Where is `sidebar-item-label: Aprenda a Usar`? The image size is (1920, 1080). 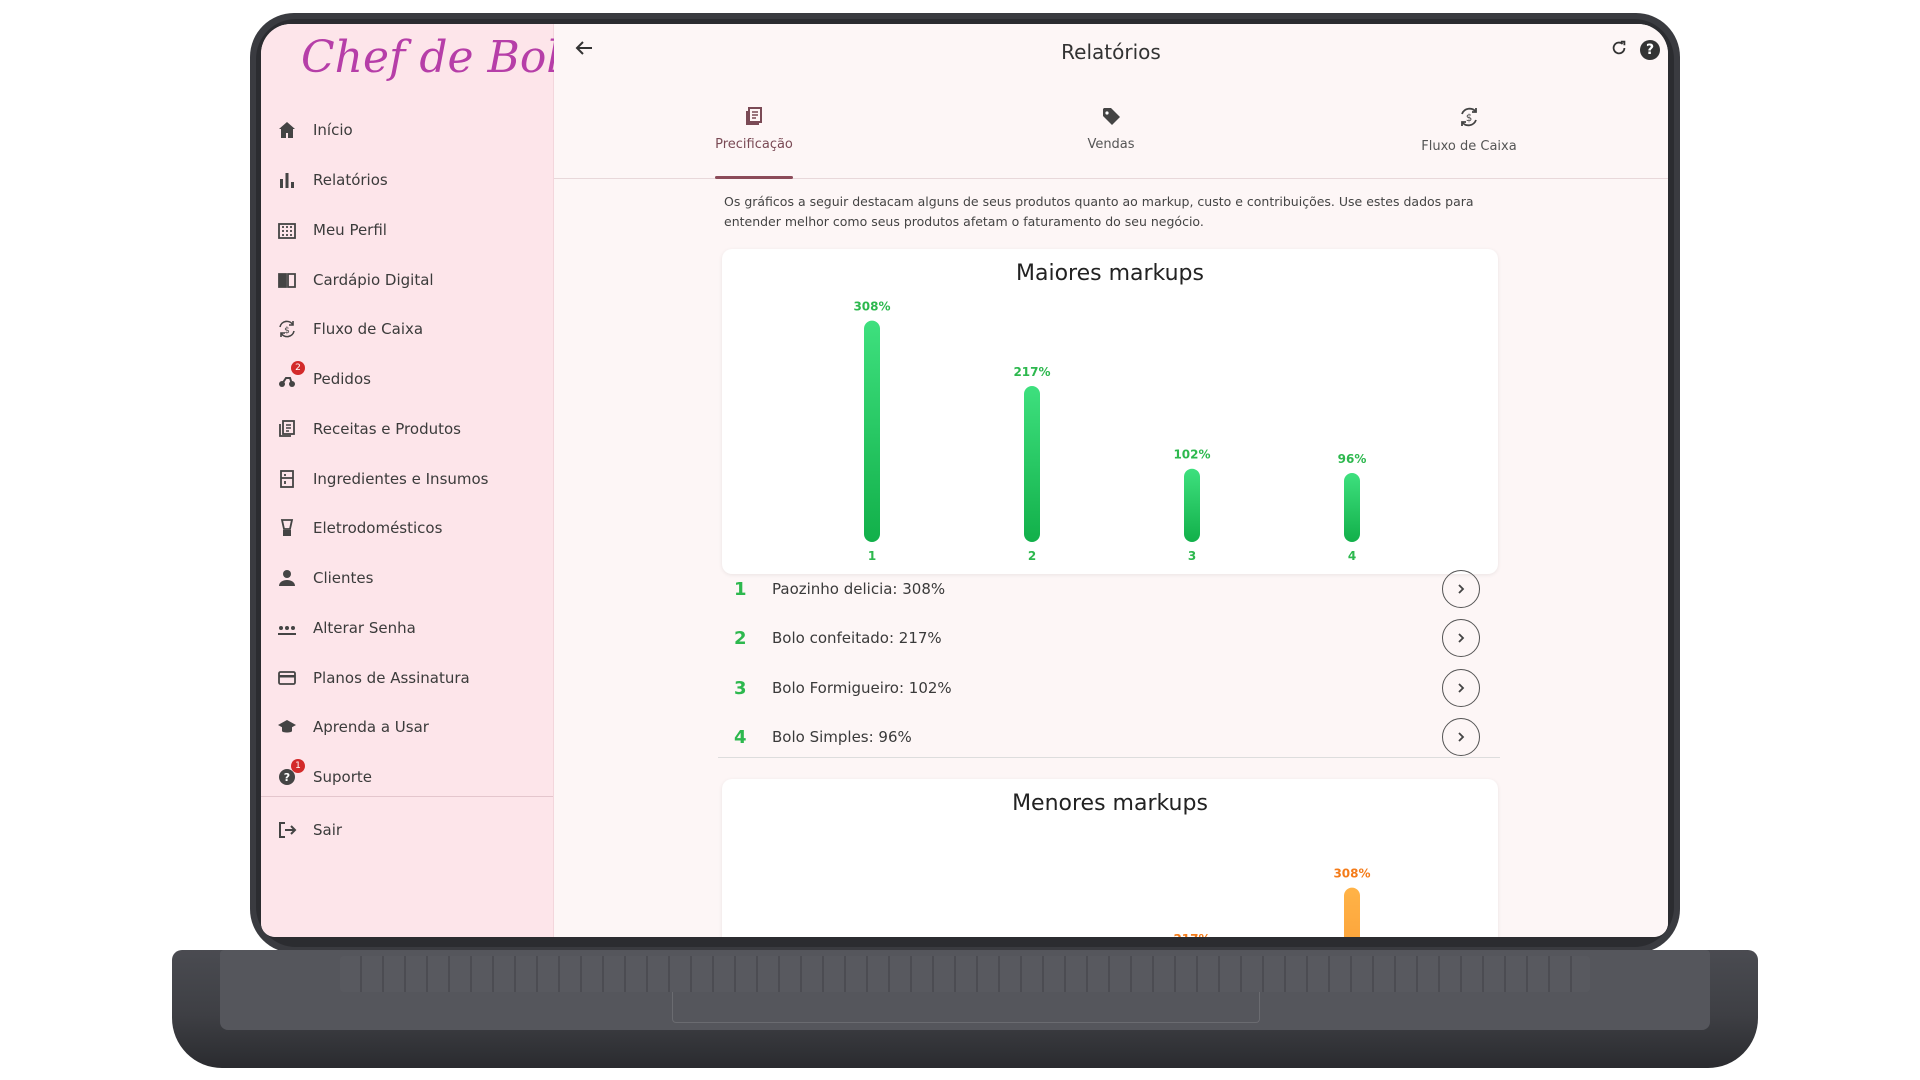
sidebar-item-label: Aprenda a Usar is located at coordinates (371, 727).